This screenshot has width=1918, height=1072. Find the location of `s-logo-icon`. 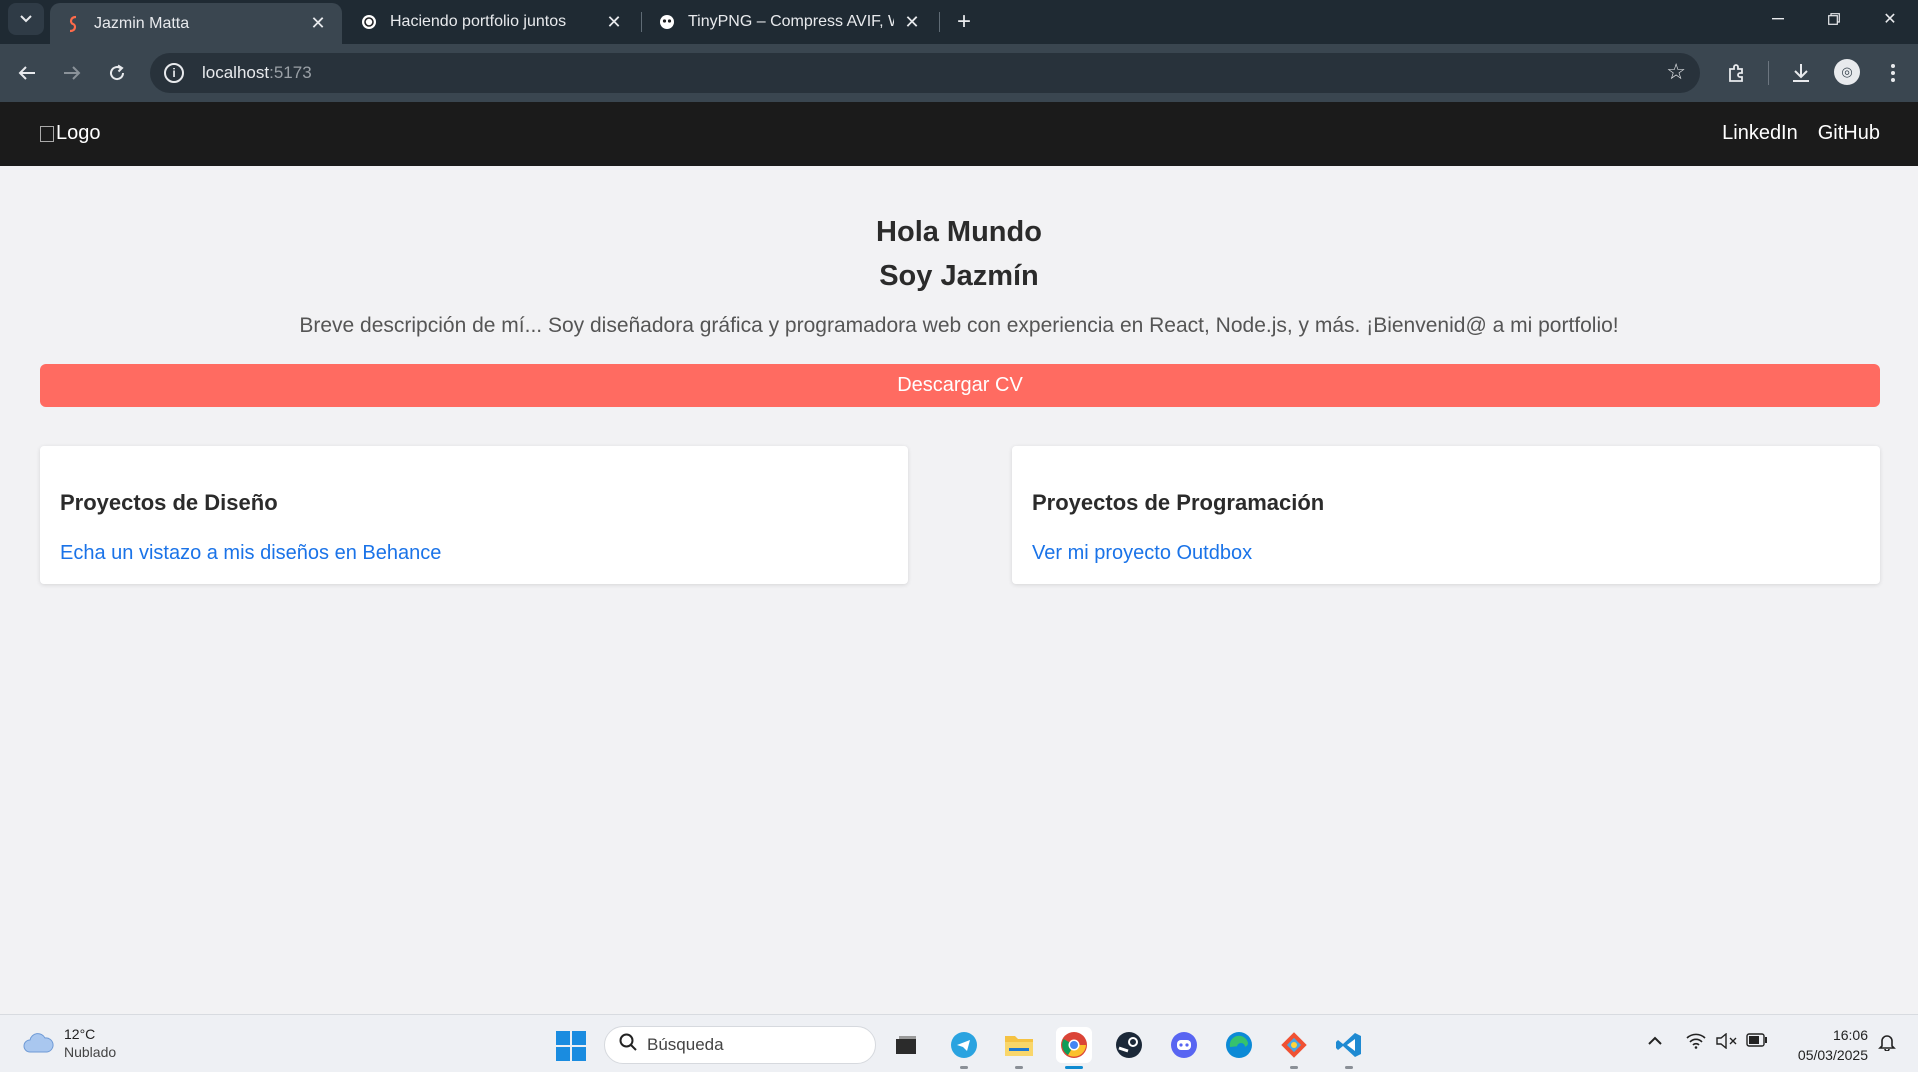

s-logo-icon is located at coordinates (73, 24).